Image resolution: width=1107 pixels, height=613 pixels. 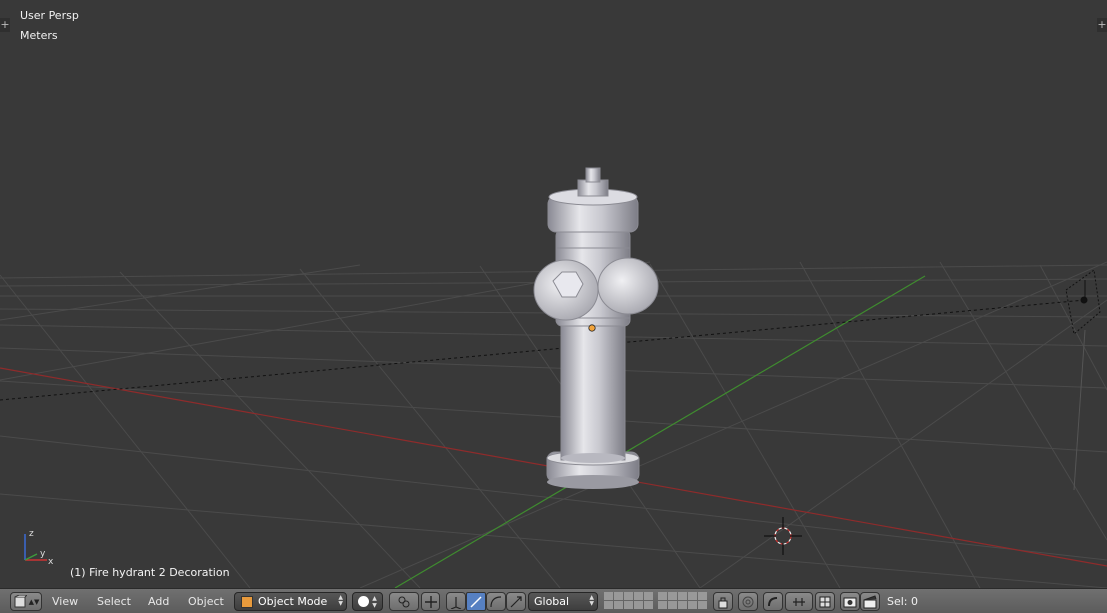 I want to click on snap-target-toggle, so click(x=825, y=601).